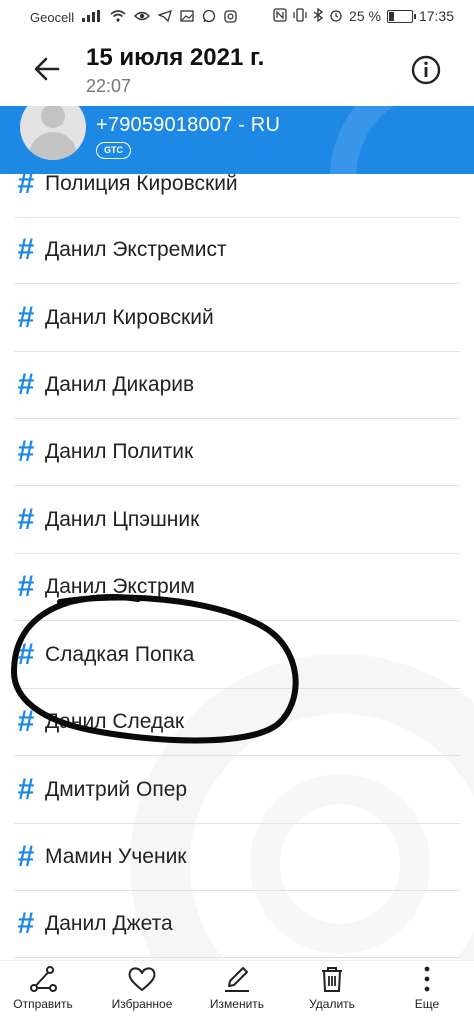  Describe the element at coordinates (113, 150) in the screenshot. I see `operator-badge: GTC` at that location.